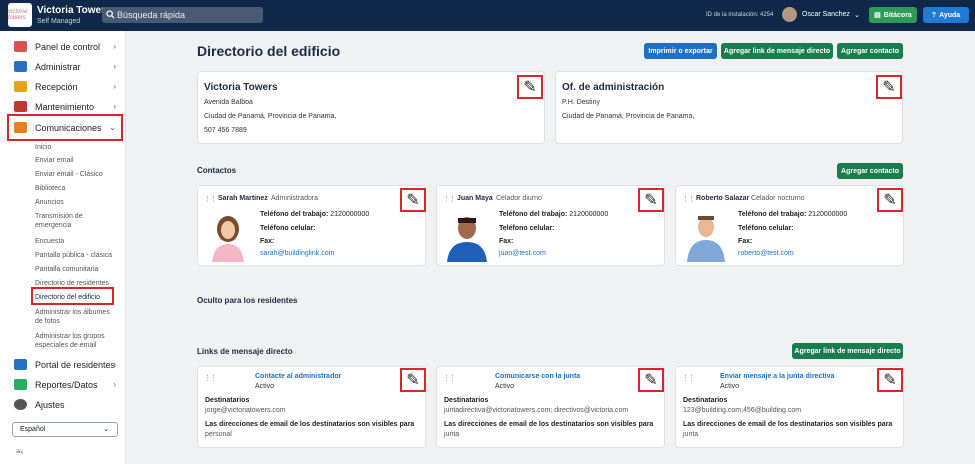  Describe the element at coordinates (65, 106) in the screenshot. I see `sidebar-item-label: Mantenimiento` at that location.